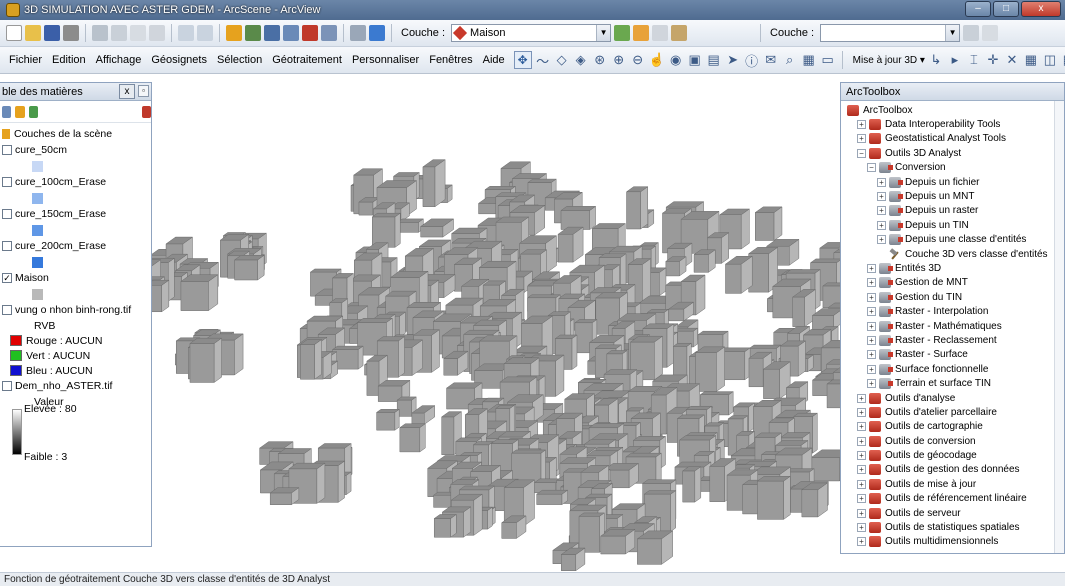  Describe the element at coordinates (157, 33) in the screenshot. I see `delete-icon` at that location.